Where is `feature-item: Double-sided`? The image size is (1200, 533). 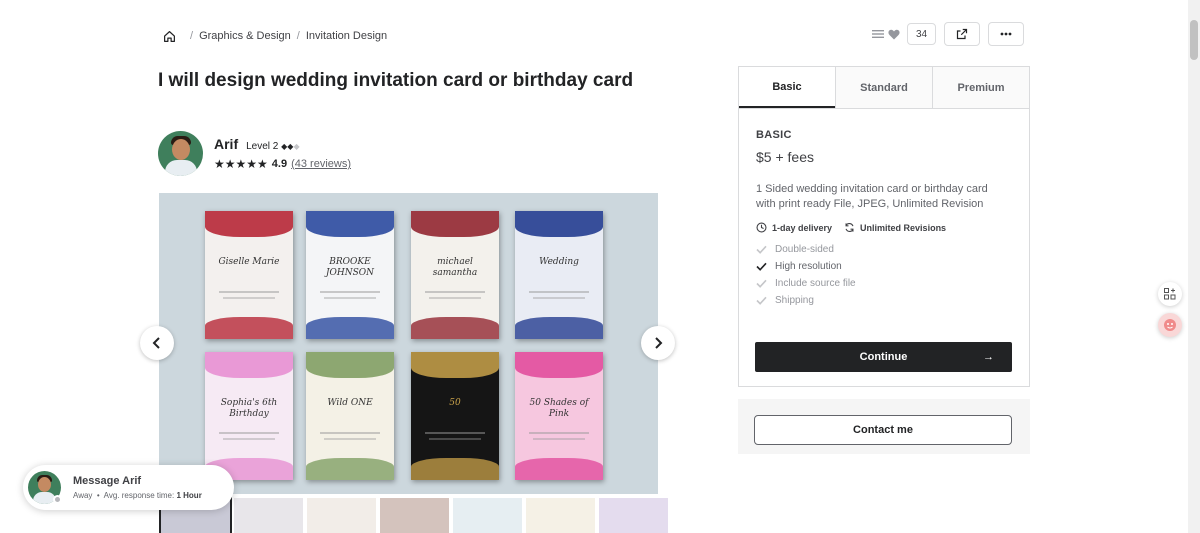
feature-item: Double-sided is located at coordinates (884, 249).